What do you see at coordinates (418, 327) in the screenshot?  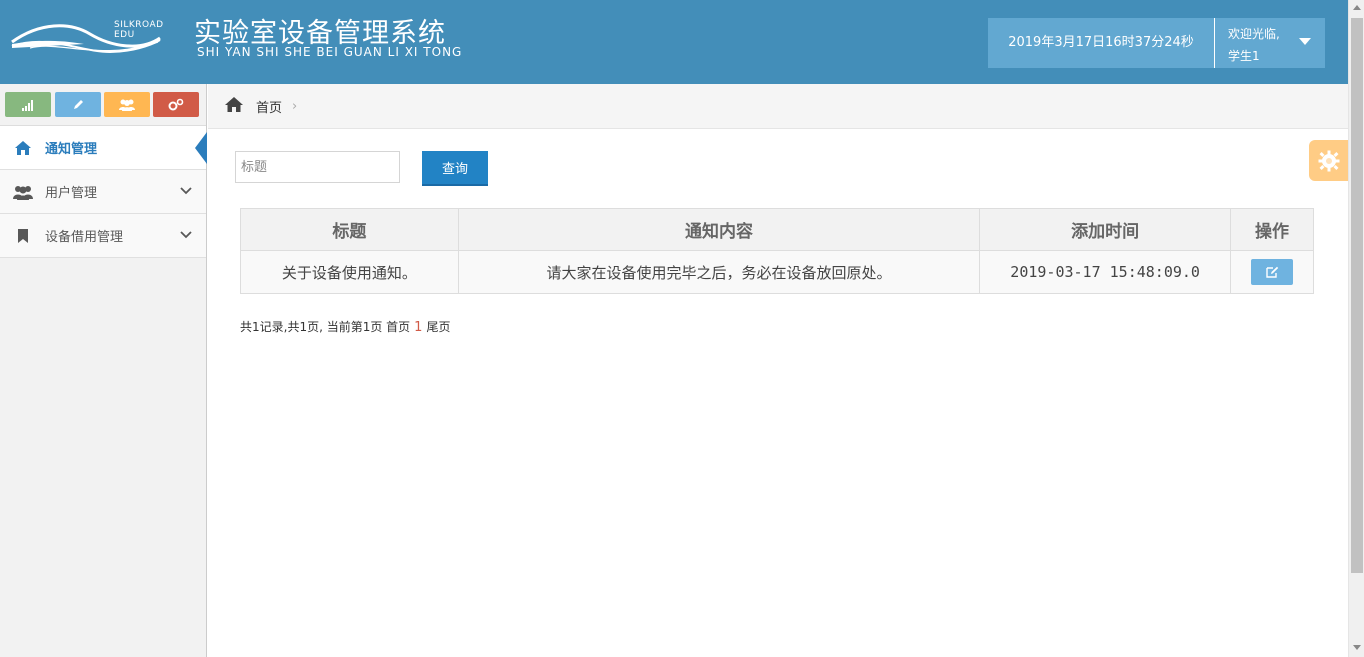 I see `pager-current-page: 1` at bounding box center [418, 327].